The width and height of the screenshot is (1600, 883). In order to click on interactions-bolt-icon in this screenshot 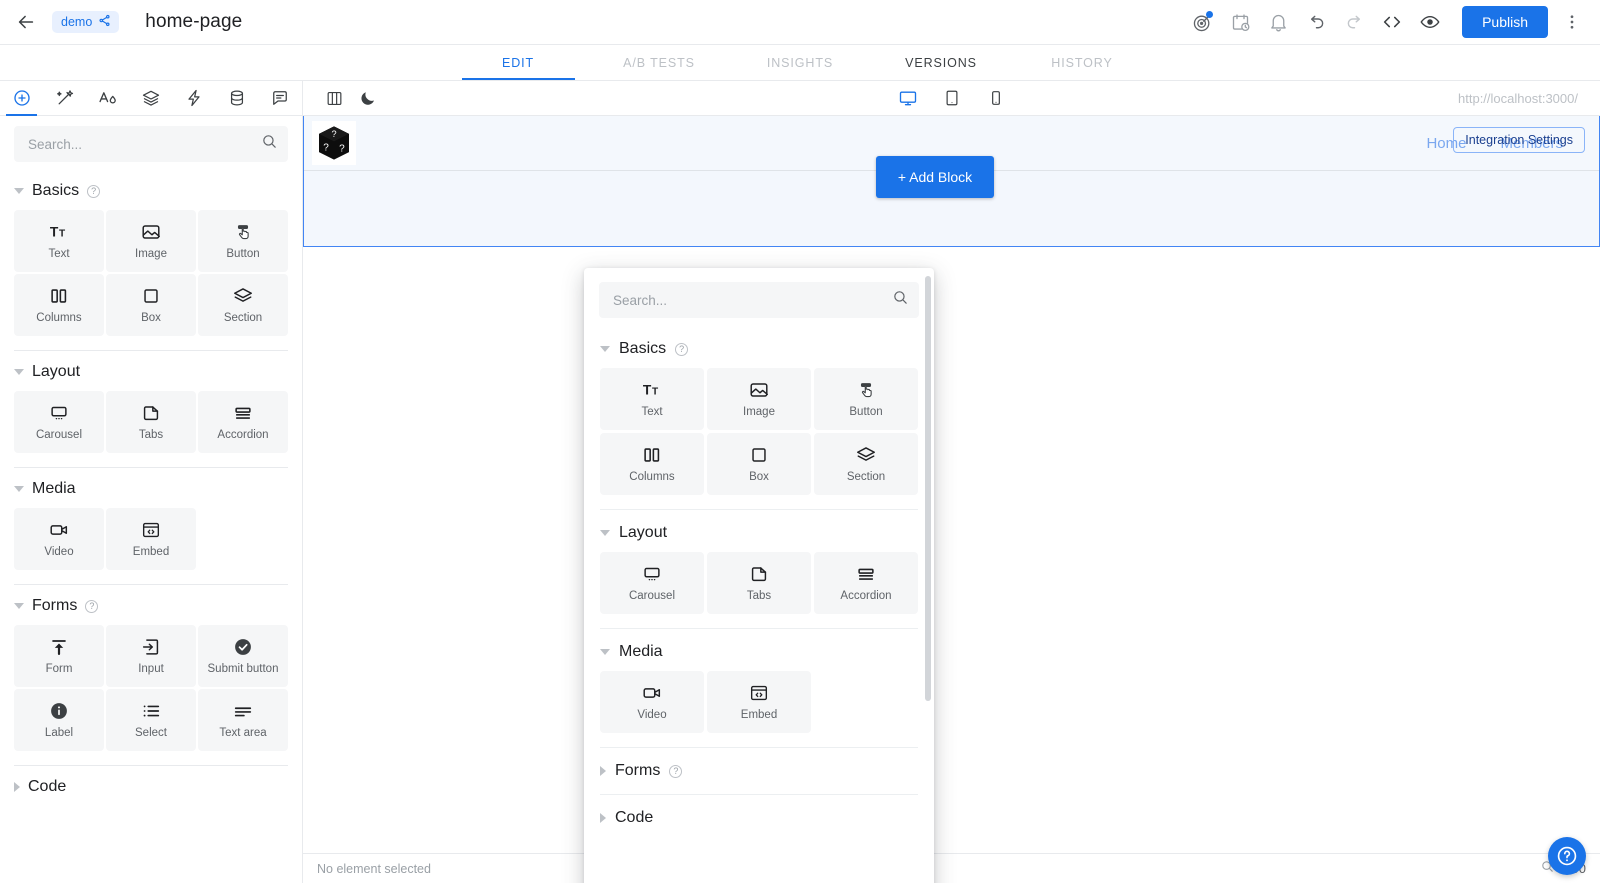, I will do `click(194, 98)`.